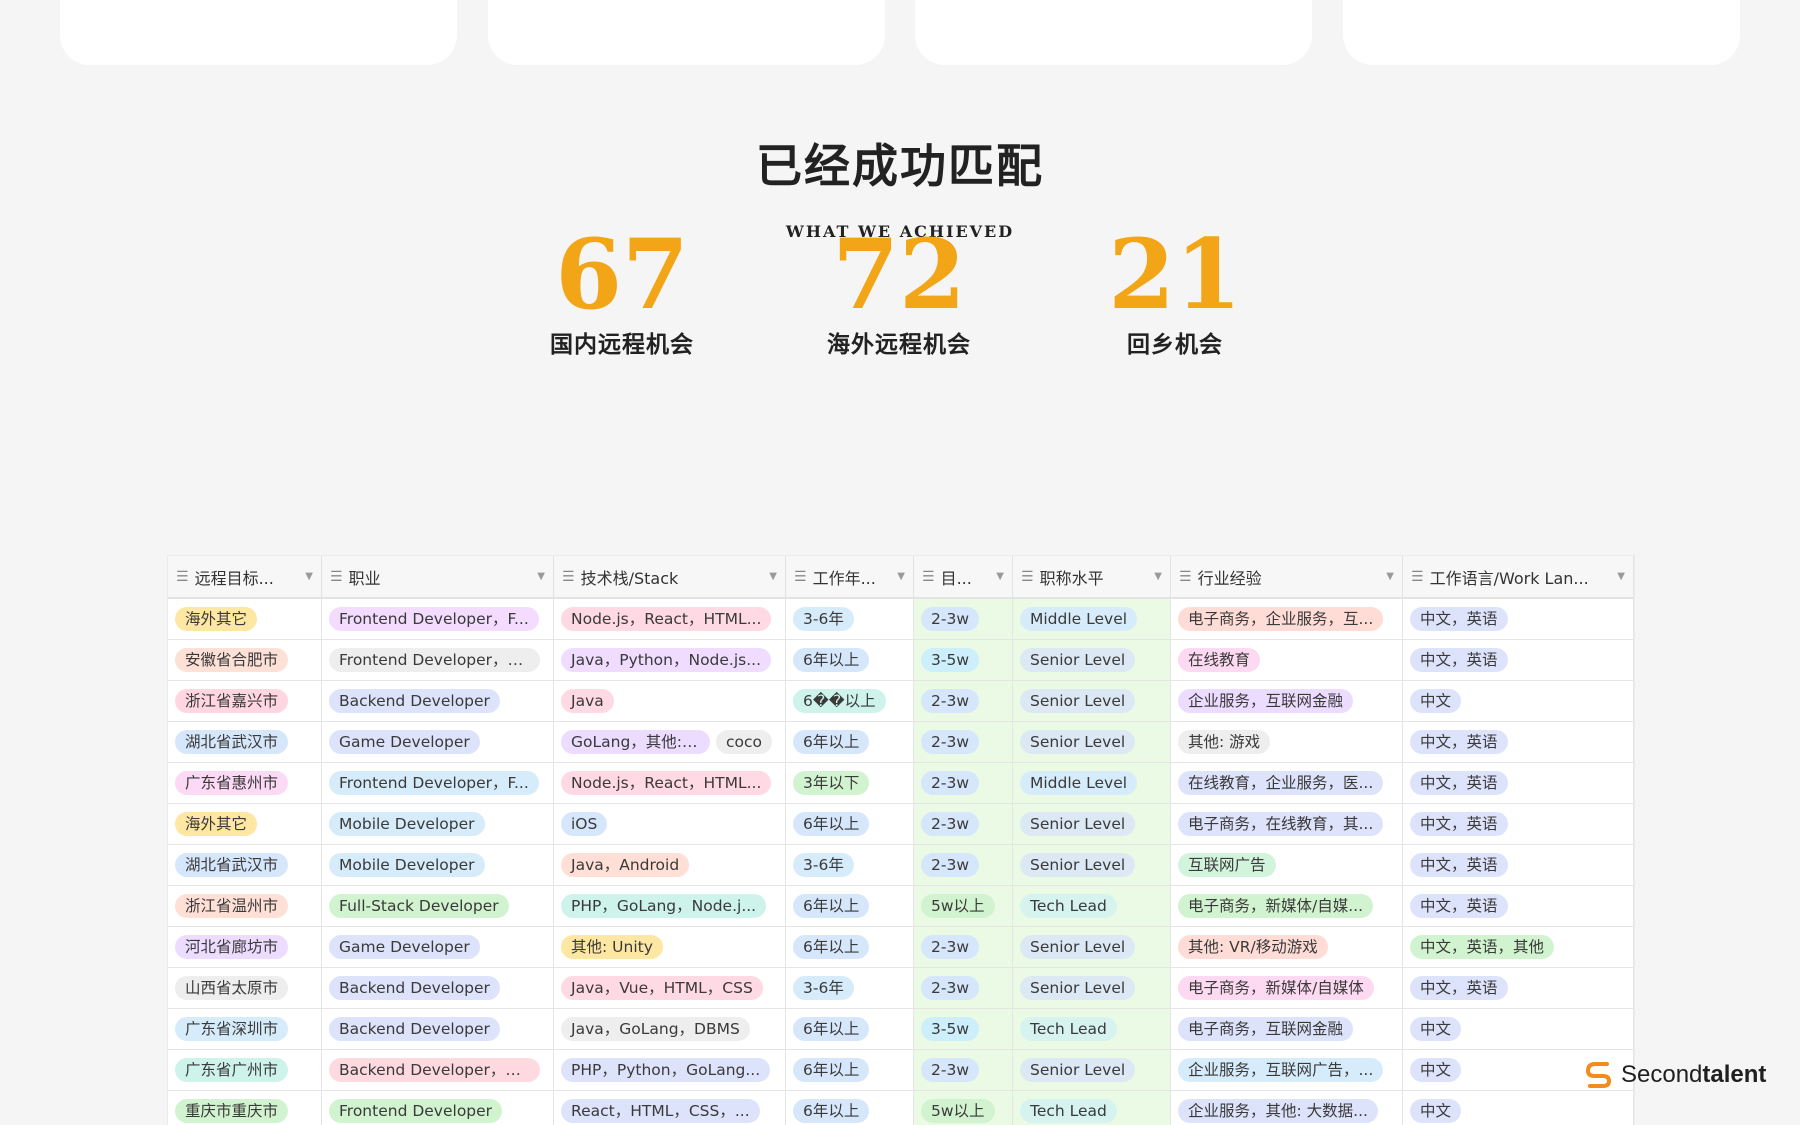 This screenshot has height=1125, width=1800. Describe the element at coordinates (1092, 619) in the screenshot. I see `table-cell: Middle Level` at that location.